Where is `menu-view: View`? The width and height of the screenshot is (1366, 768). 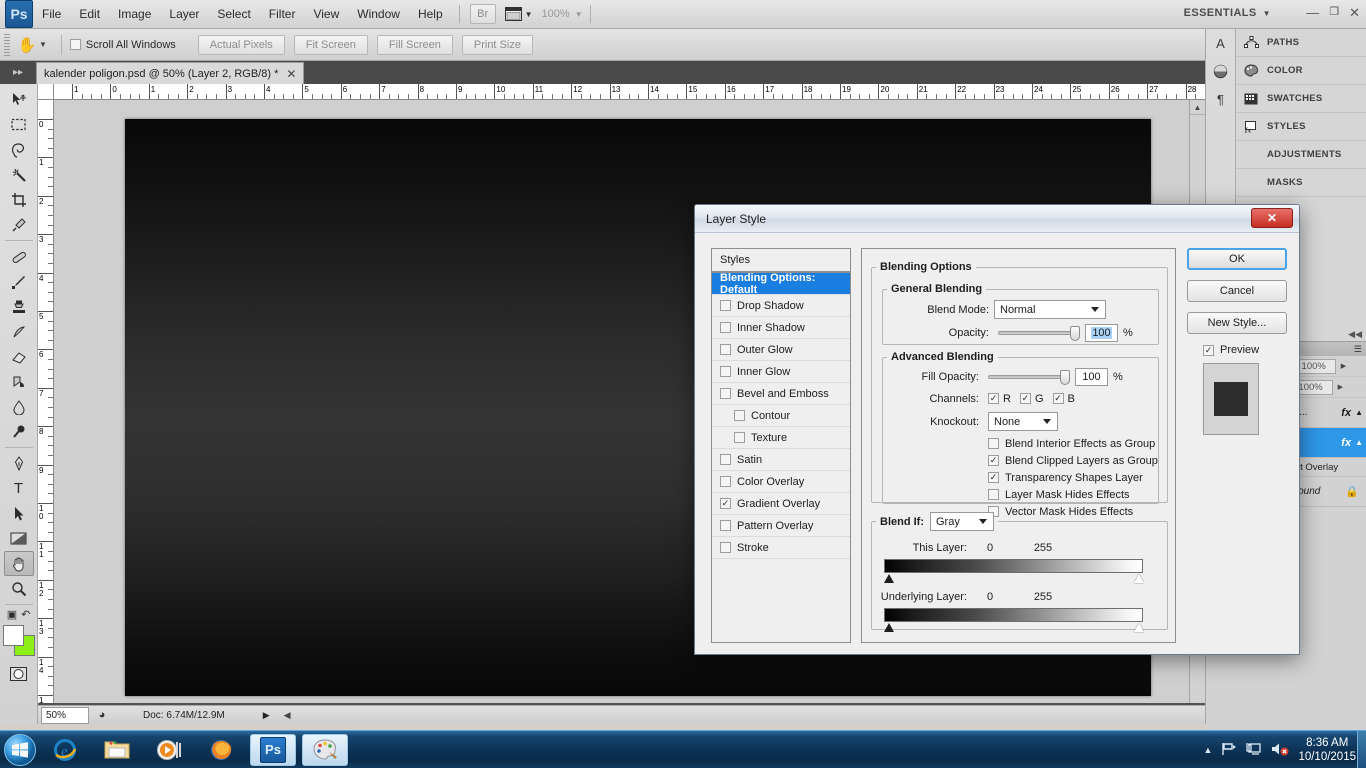 menu-view: View is located at coordinates (326, 14).